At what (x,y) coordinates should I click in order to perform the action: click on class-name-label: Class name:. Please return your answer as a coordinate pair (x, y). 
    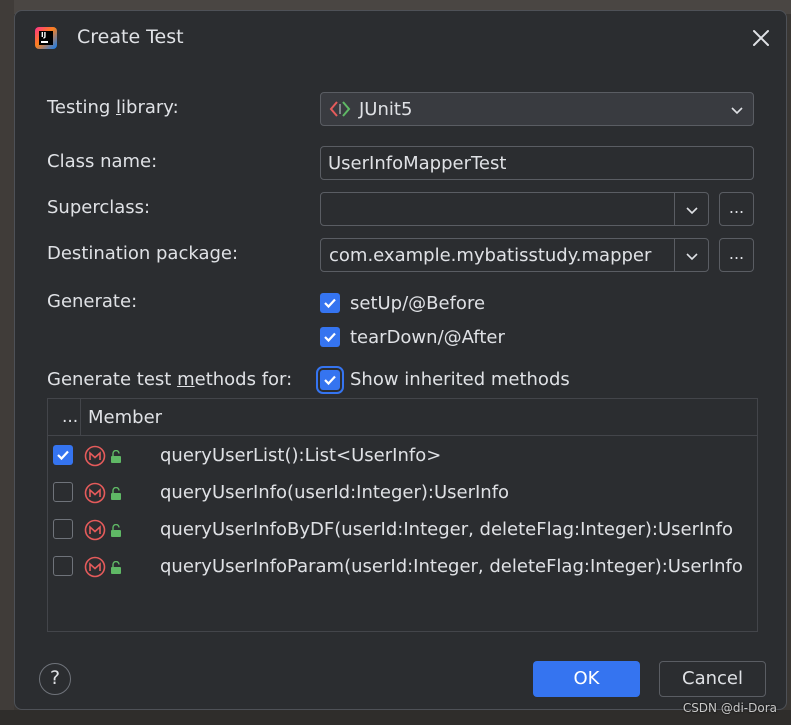
    Looking at the image, I should click on (102, 161).